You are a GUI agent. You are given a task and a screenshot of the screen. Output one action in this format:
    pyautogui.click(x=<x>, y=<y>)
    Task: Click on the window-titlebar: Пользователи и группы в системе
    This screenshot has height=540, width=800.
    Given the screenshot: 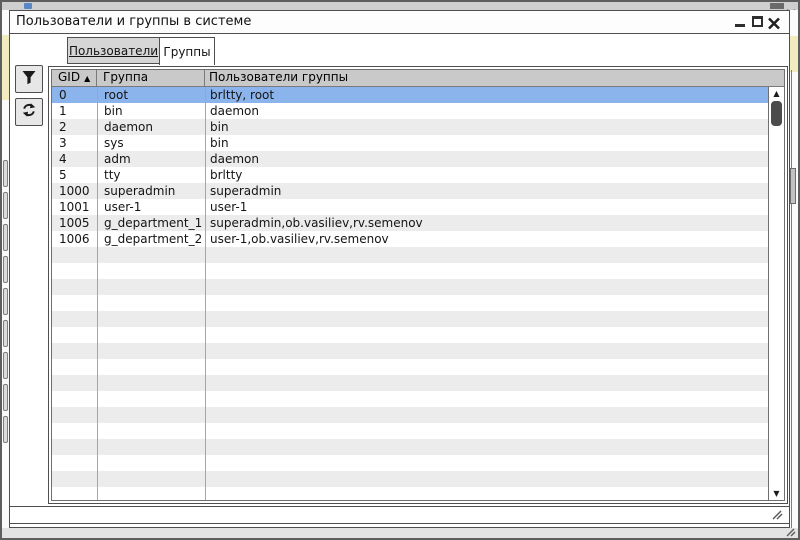 What is the action you would take?
    pyautogui.click(x=399, y=22)
    